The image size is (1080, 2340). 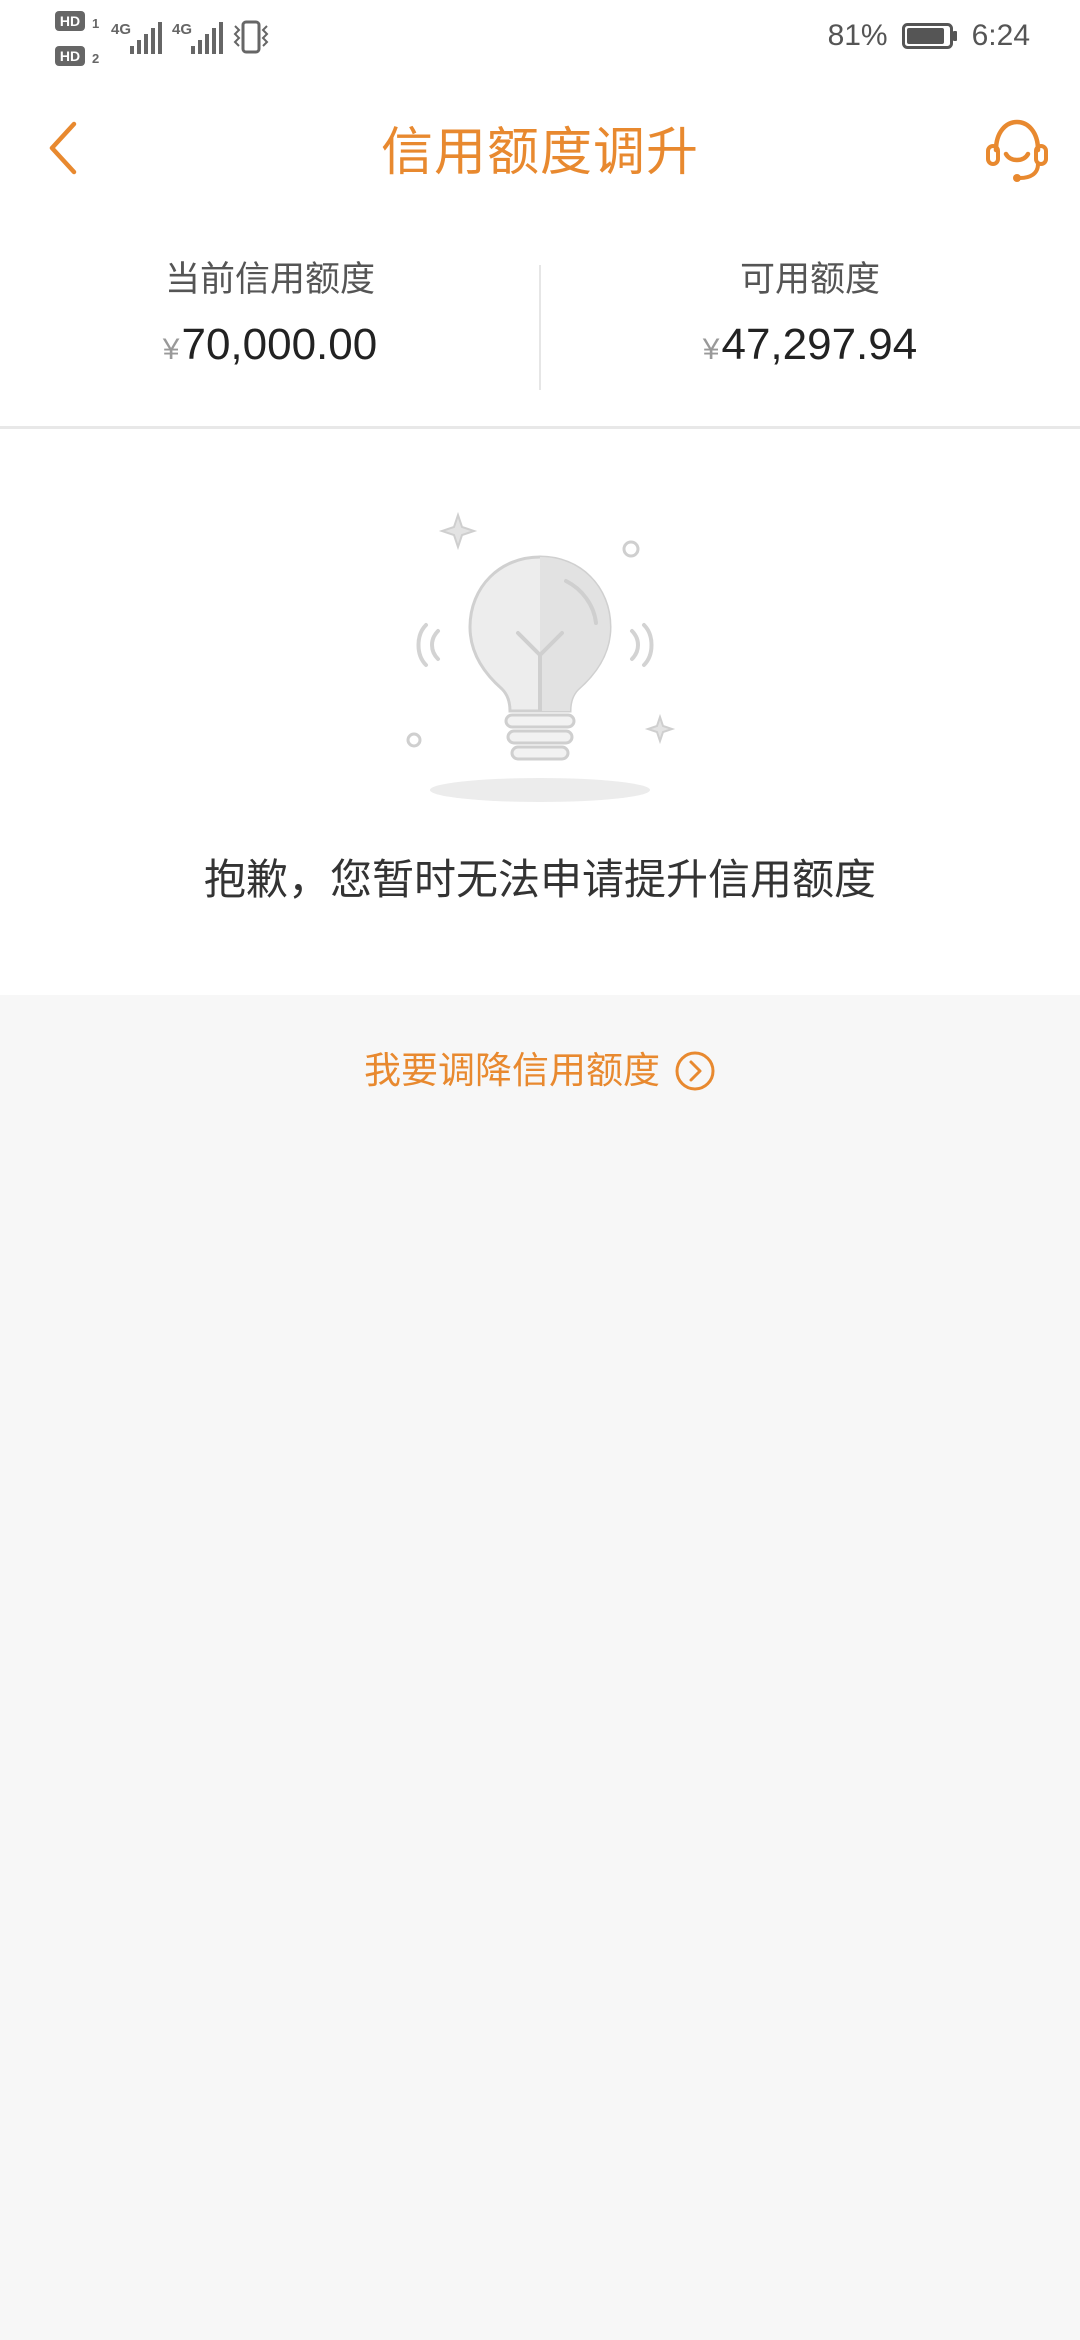 I want to click on battery-icon, so click(x=929, y=36).